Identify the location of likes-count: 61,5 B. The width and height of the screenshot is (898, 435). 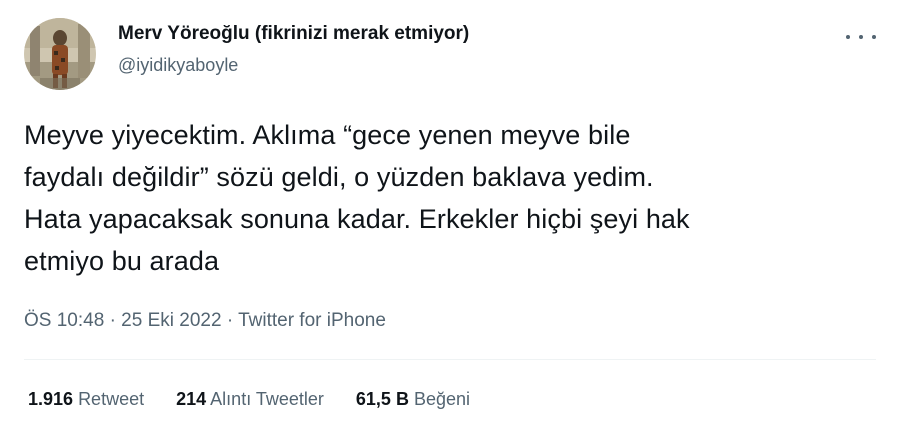
(382, 399).